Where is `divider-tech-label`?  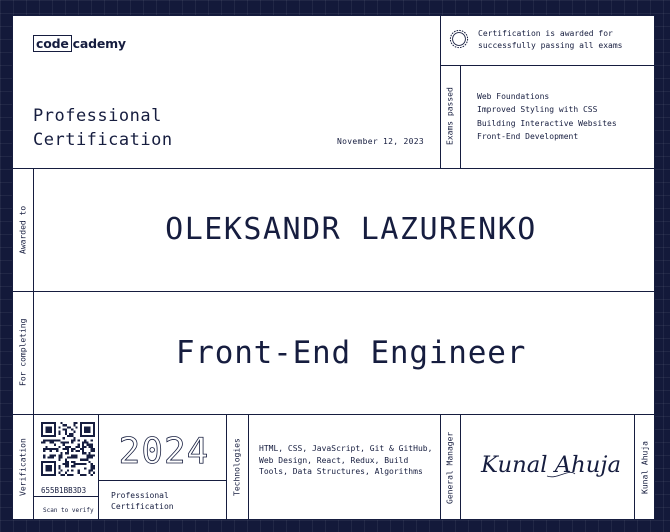
divider-tech-label is located at coordinates (248, 466).